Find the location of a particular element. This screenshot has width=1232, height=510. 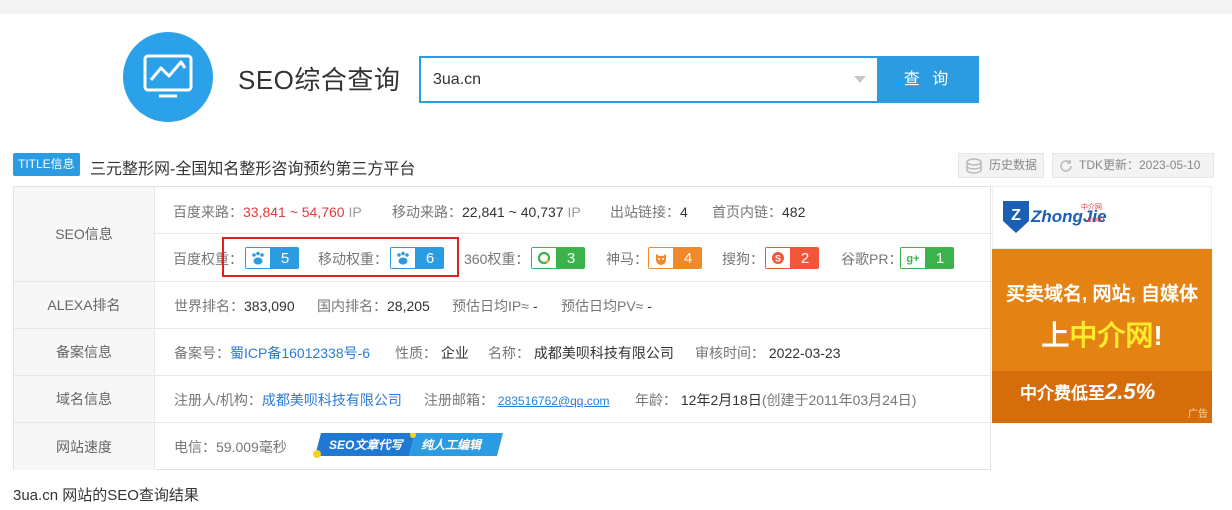

icp-number: 备案号：蜀ICP备16012338号-6 is located at coordinates (272, 353).